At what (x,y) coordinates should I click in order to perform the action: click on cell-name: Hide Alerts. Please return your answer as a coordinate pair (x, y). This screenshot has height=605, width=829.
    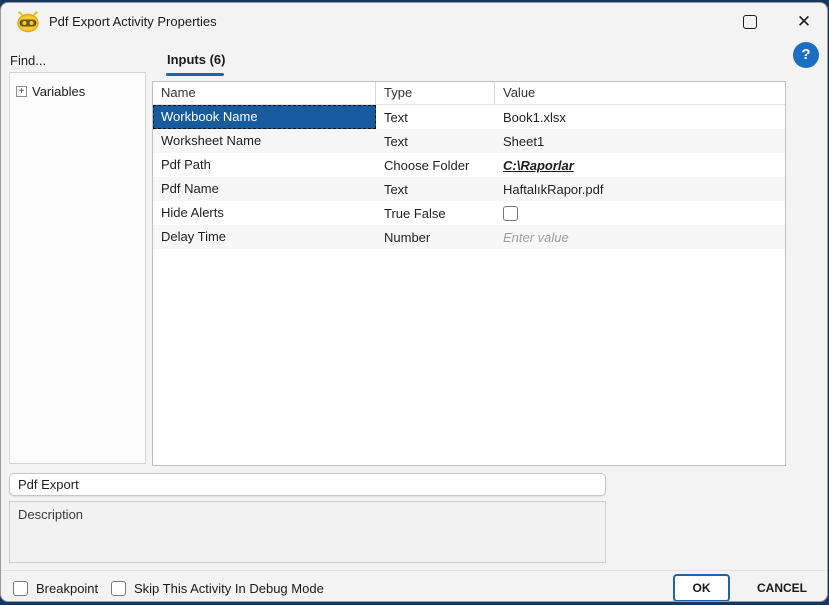
    Looking at the image, I should click on (264, 213).